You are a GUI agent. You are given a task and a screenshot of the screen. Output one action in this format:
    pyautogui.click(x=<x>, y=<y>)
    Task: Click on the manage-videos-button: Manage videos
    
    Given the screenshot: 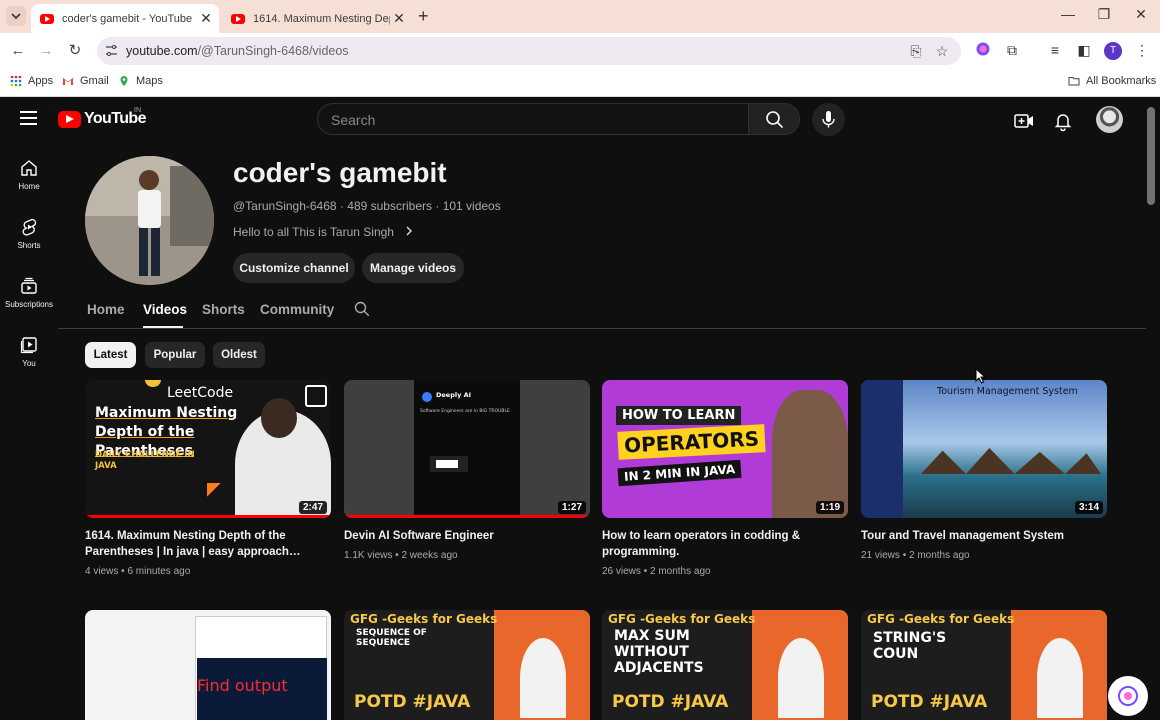 What is the action you would take?
    pyautogui.click(x=413, y=268)
    